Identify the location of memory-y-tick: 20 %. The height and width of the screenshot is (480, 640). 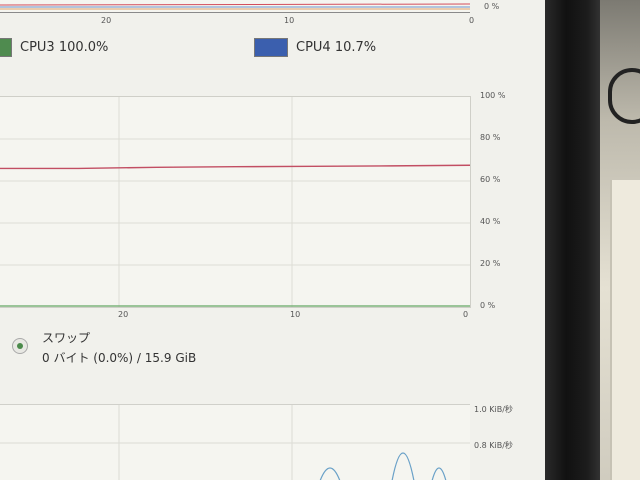
(490, 263).